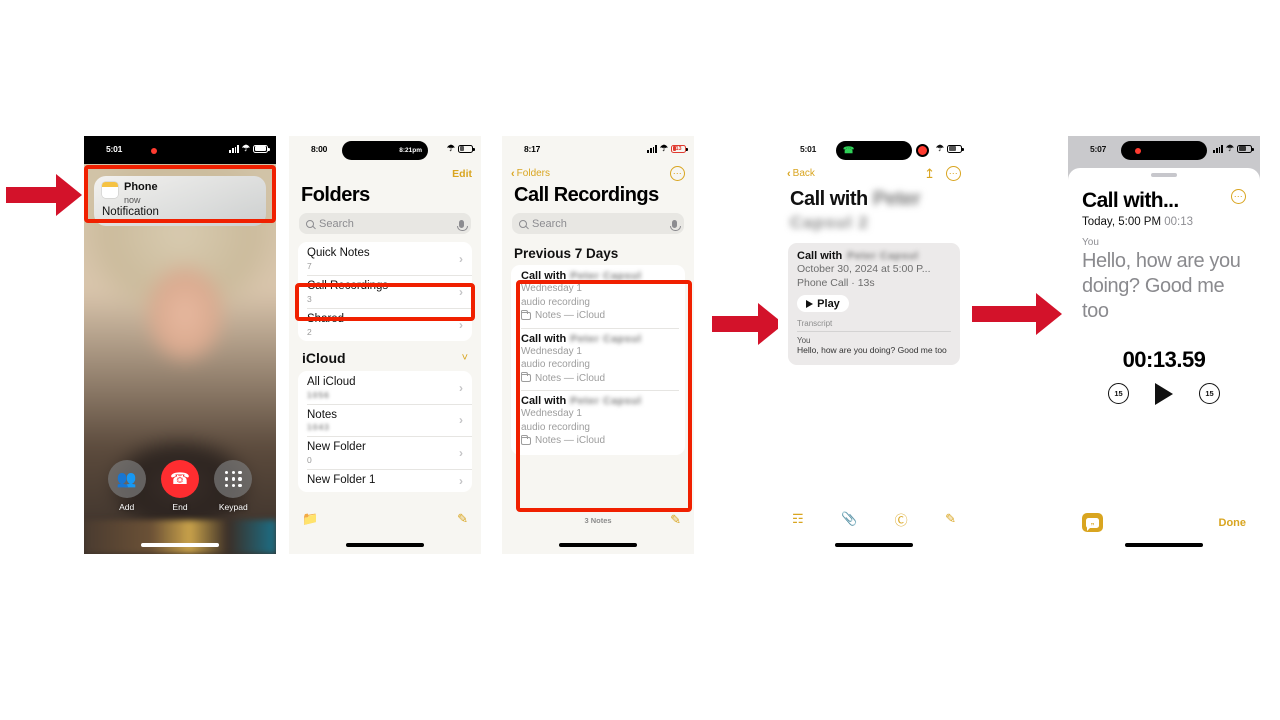  I want to click on notification-app-name: Phone, so click(141, 187).